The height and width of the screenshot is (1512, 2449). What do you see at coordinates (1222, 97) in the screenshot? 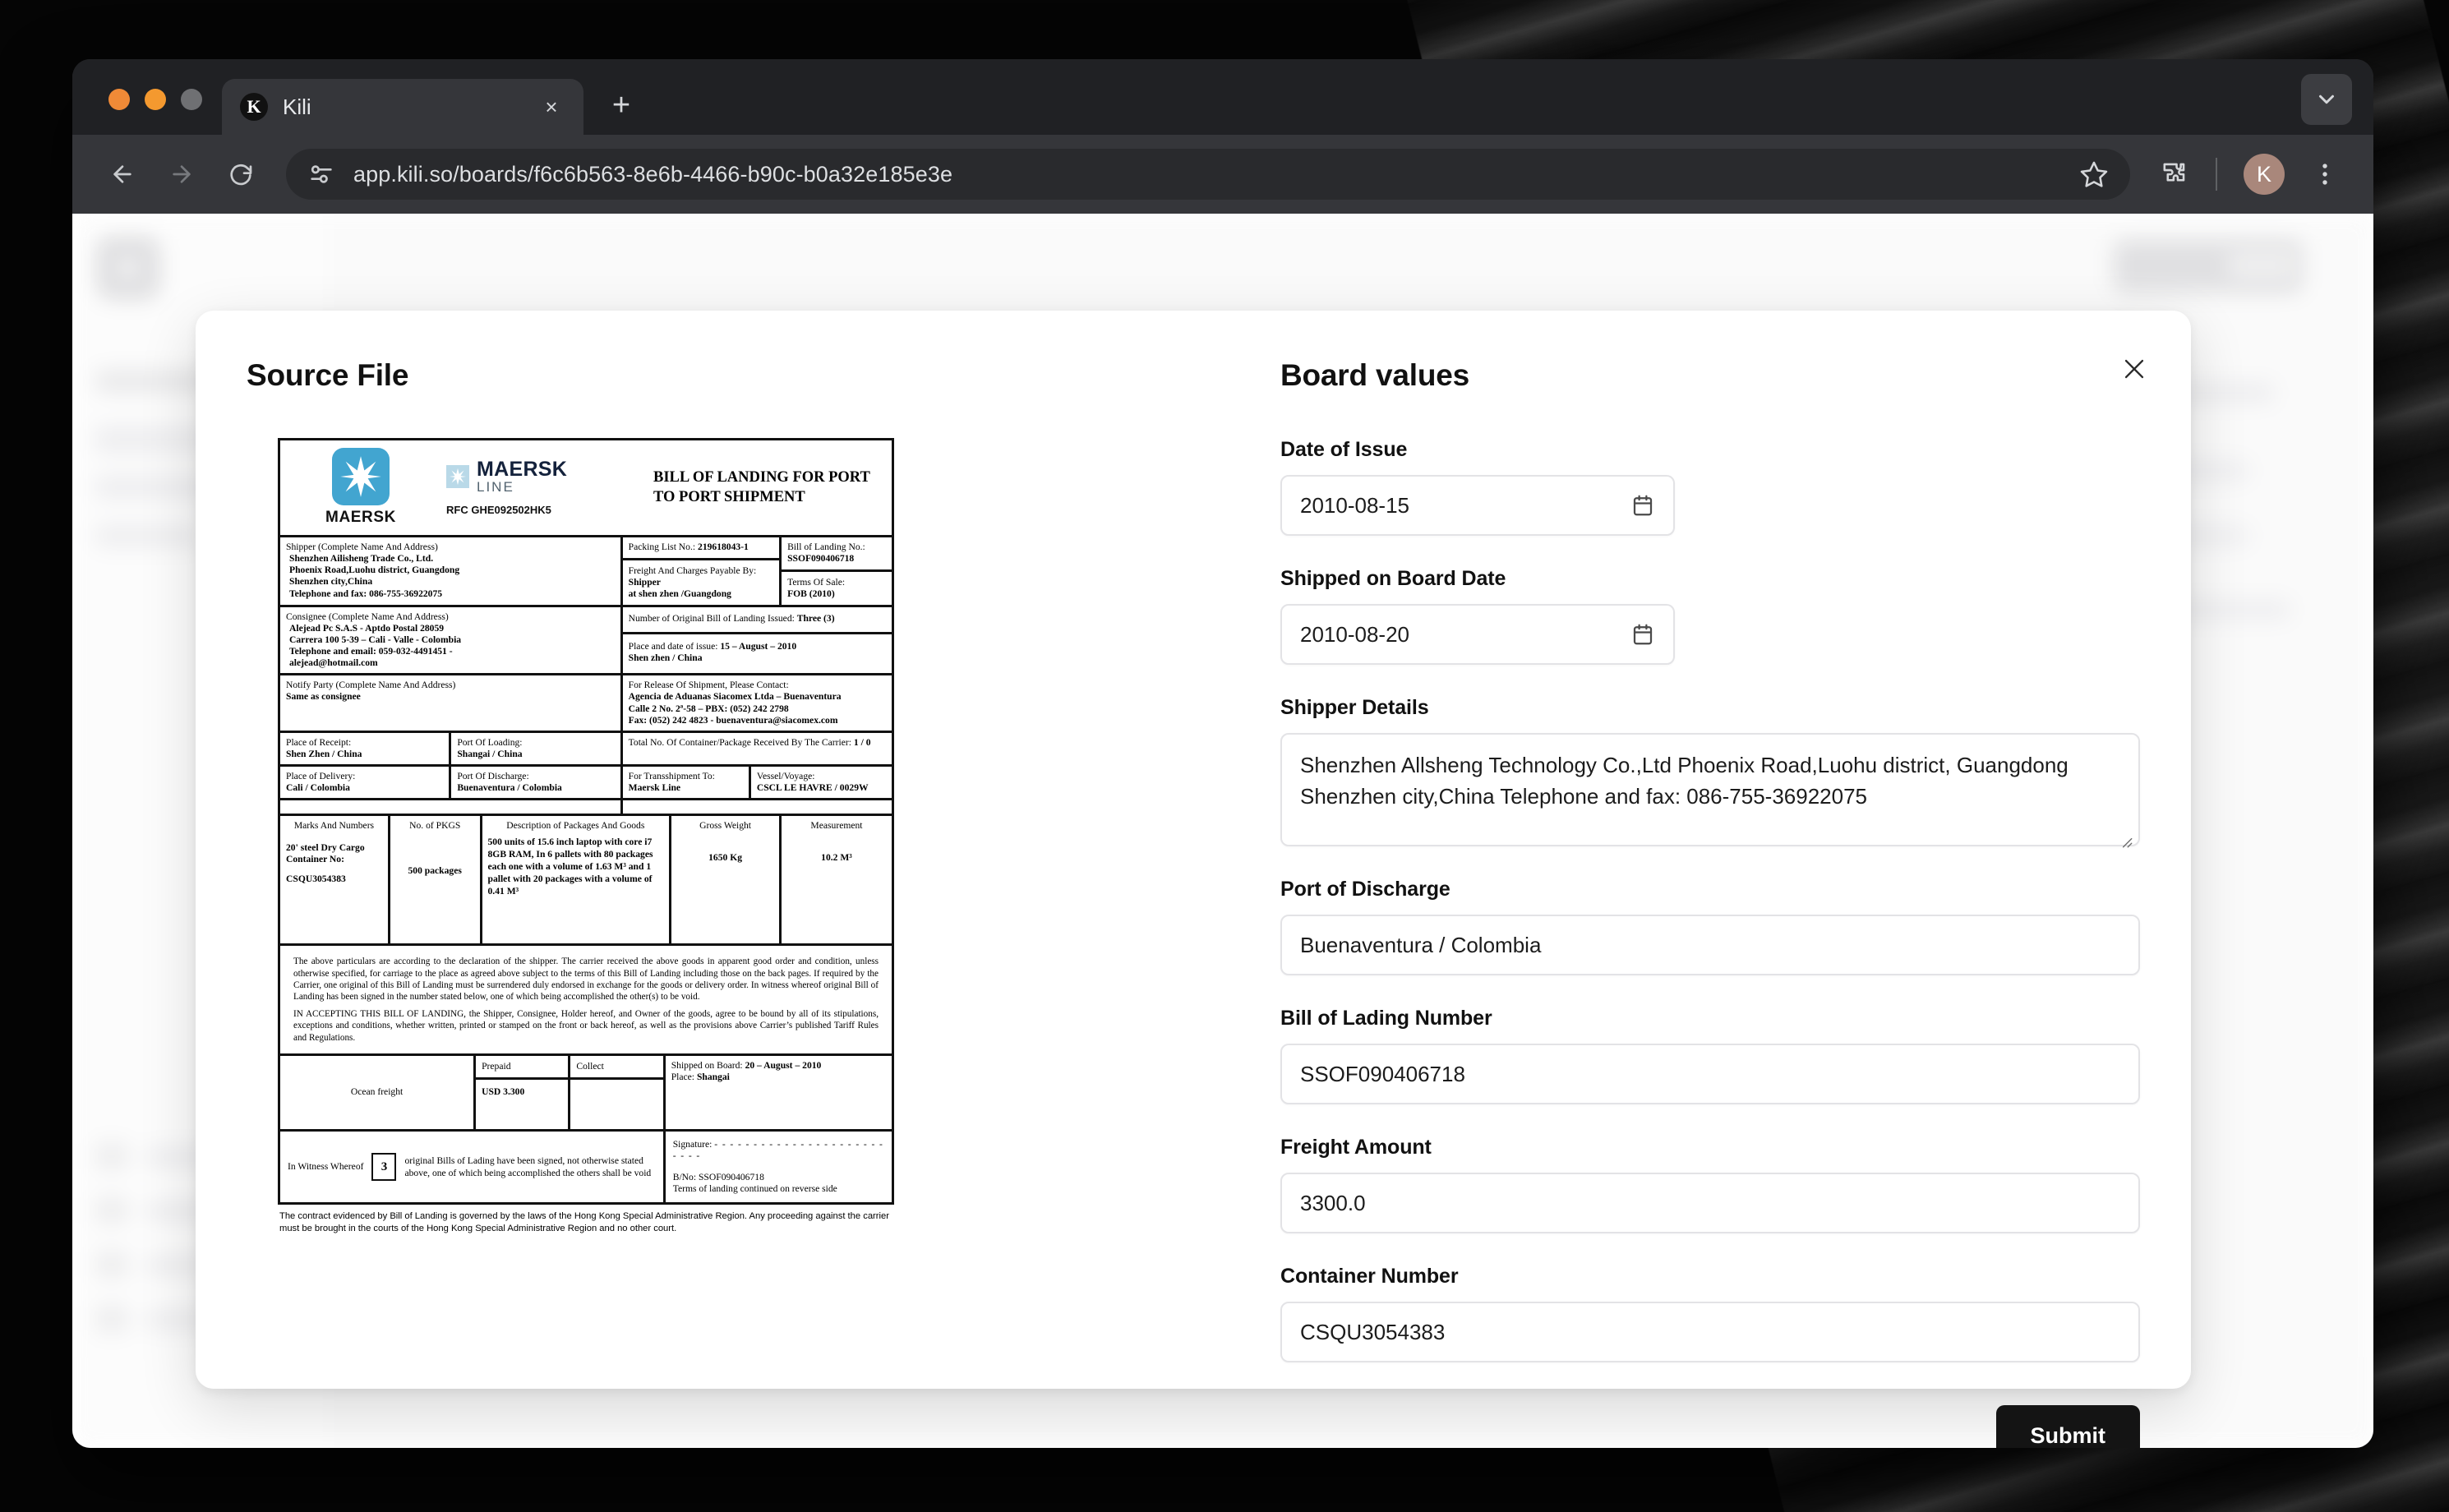
I see `browser-tab-strip: K Kili × +` at bounding box center [1222, 97].